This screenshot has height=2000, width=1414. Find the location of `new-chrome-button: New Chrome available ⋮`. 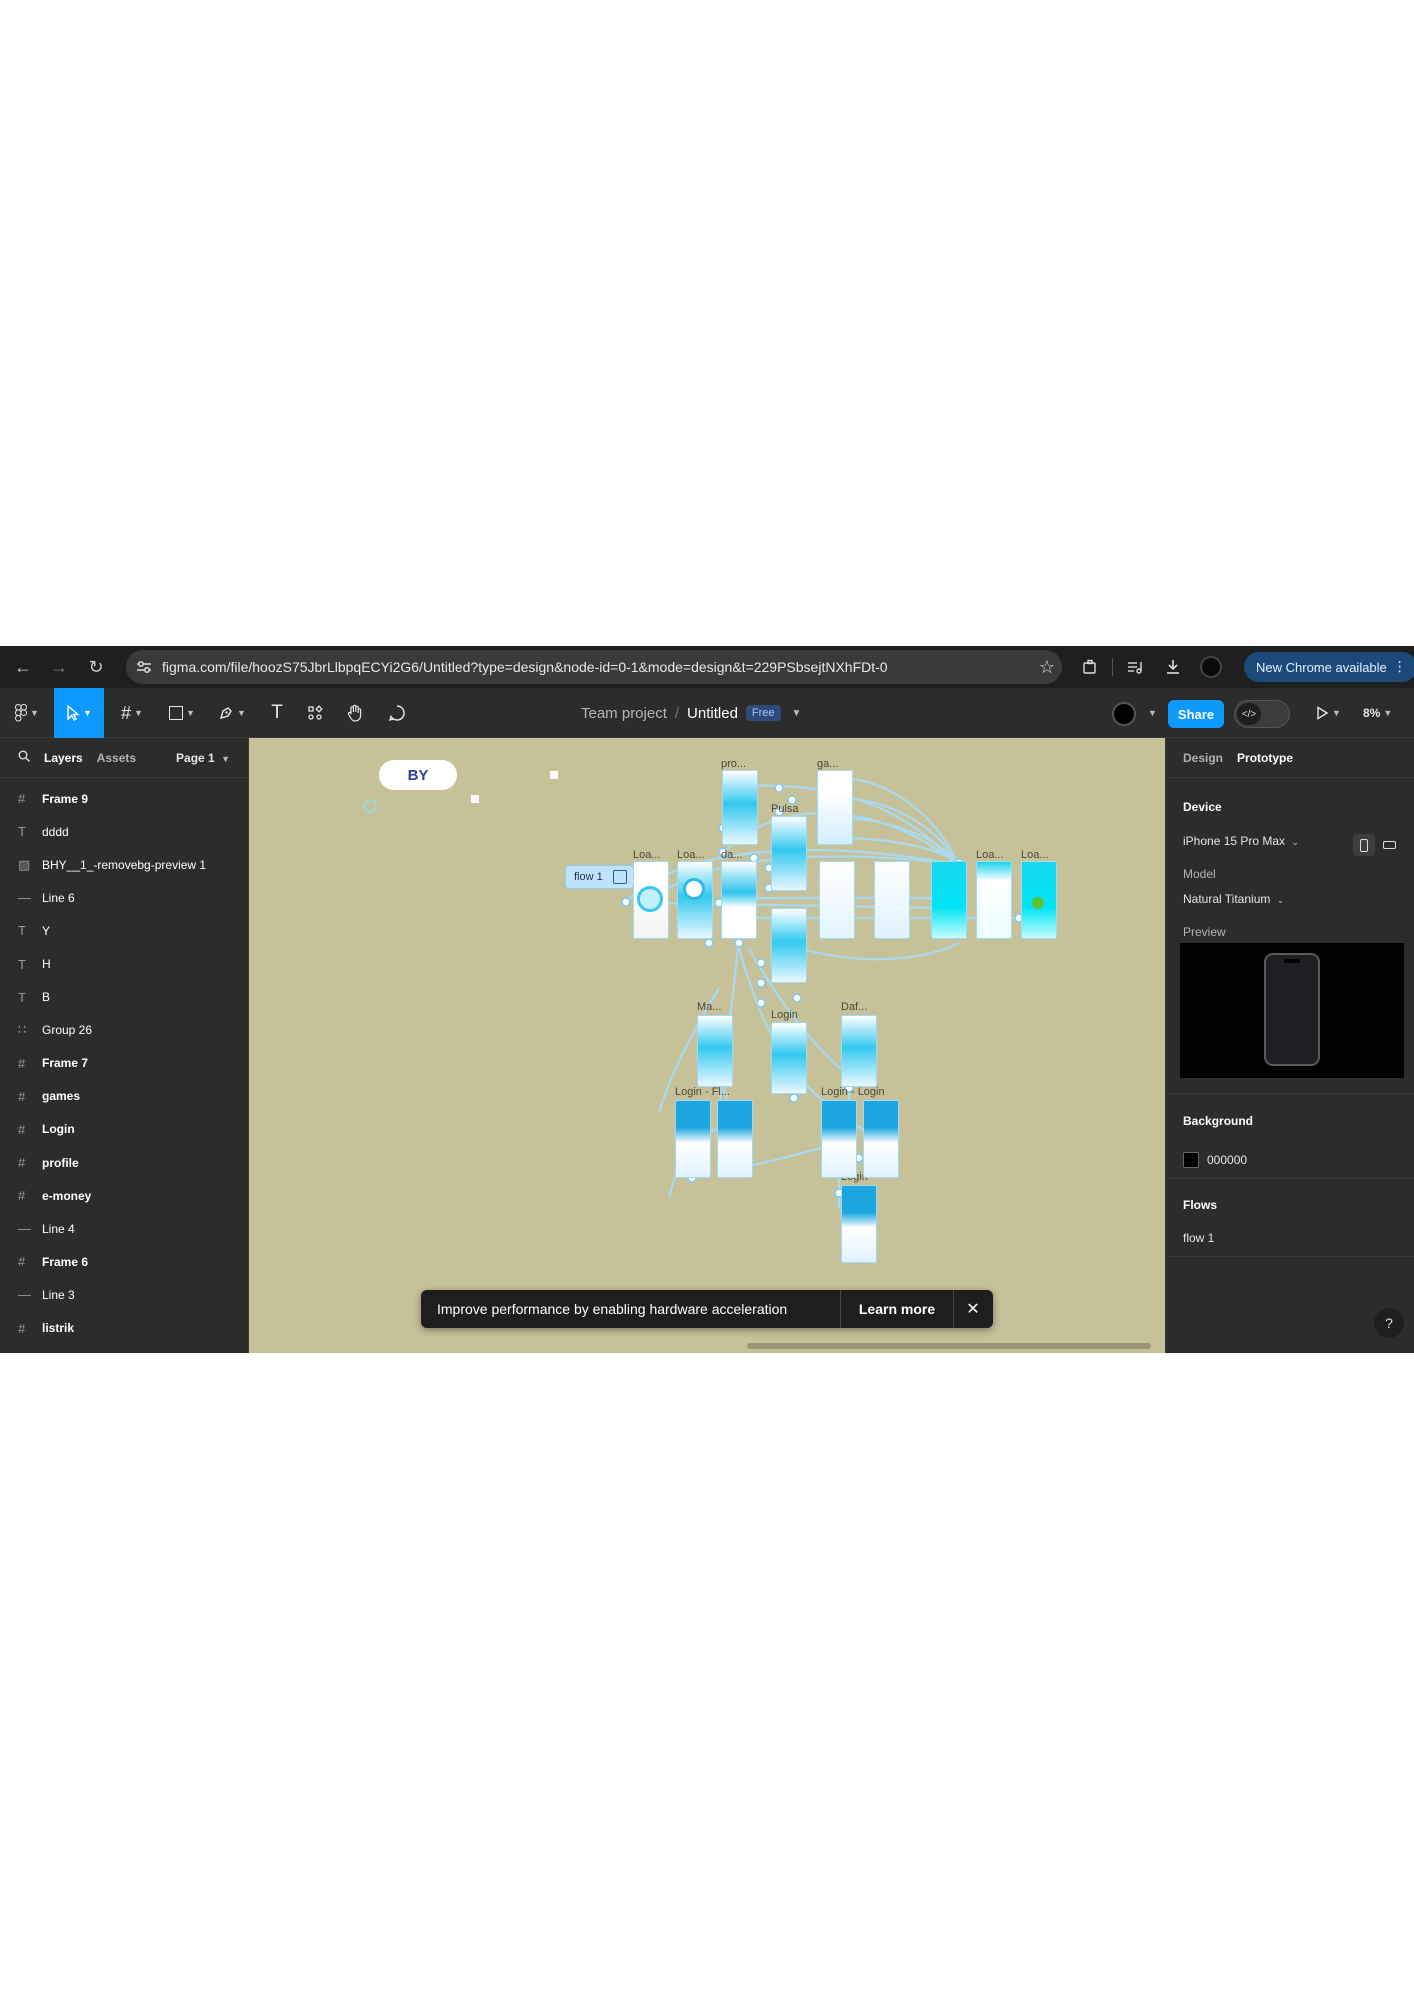

new-chrome-button: New Chrome available ⋮ is located at coordinates (1329, 667).